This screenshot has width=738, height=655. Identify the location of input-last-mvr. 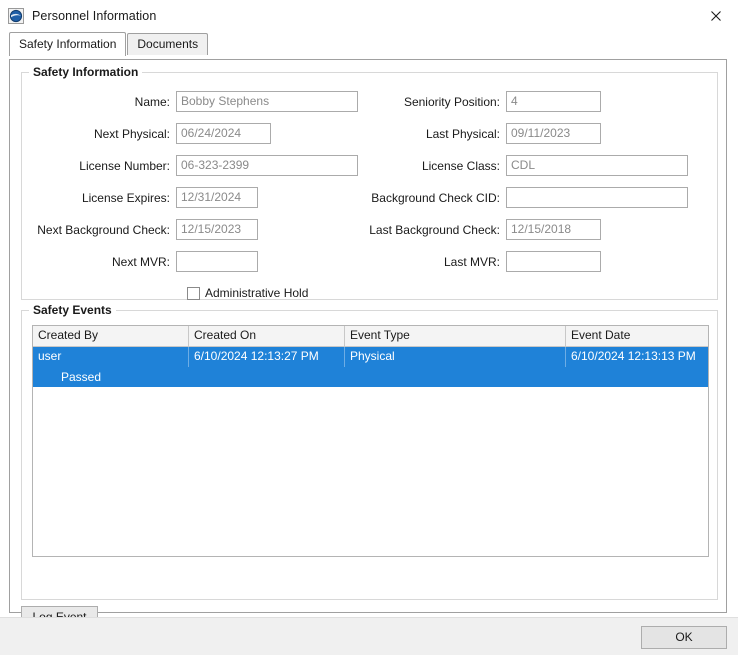
(553, 261).